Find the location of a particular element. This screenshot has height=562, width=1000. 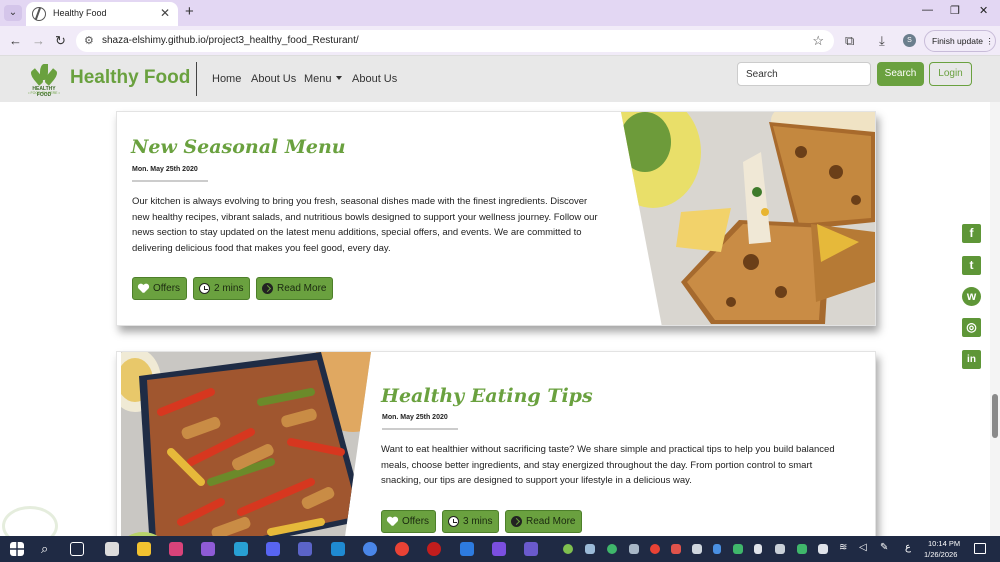

instagram-app-icon is located at coordinates (176, 549).